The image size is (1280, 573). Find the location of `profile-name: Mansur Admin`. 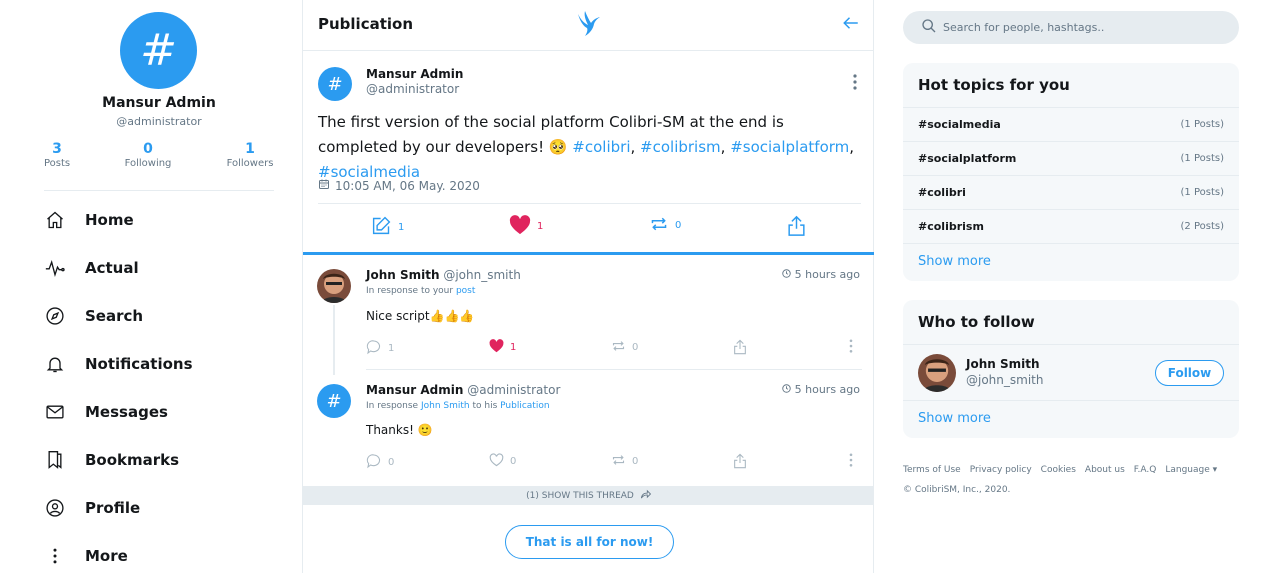

profile-name: Mansur Admin is located at coordinates (159, 103).